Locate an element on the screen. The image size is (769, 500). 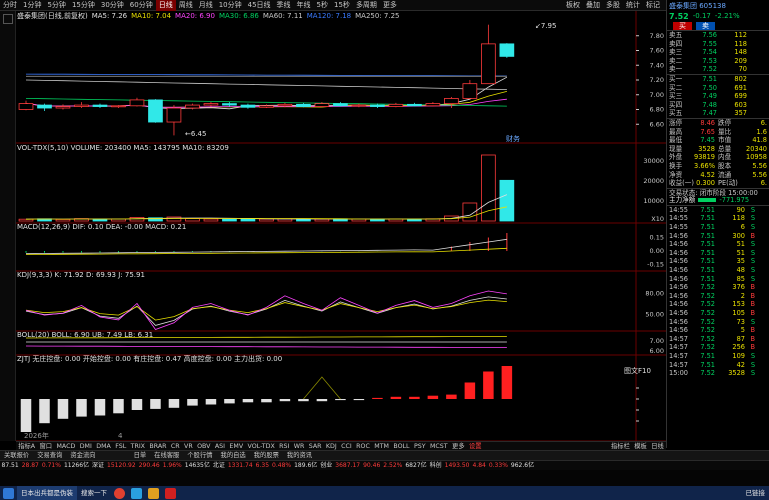
status-link: 在线客服 is located at coordinates (166, 456).